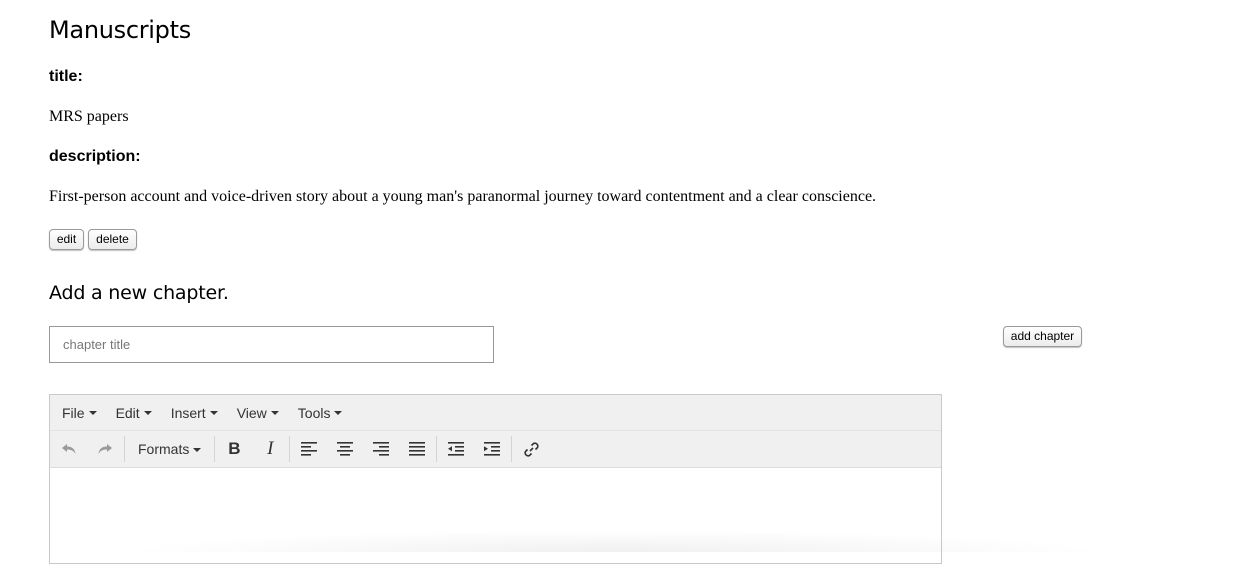 The height and width of the screenshot is (564, 1244). Describe the element at coordinates (105, 449) in the screenshot. I see `redo-icon` at that location.